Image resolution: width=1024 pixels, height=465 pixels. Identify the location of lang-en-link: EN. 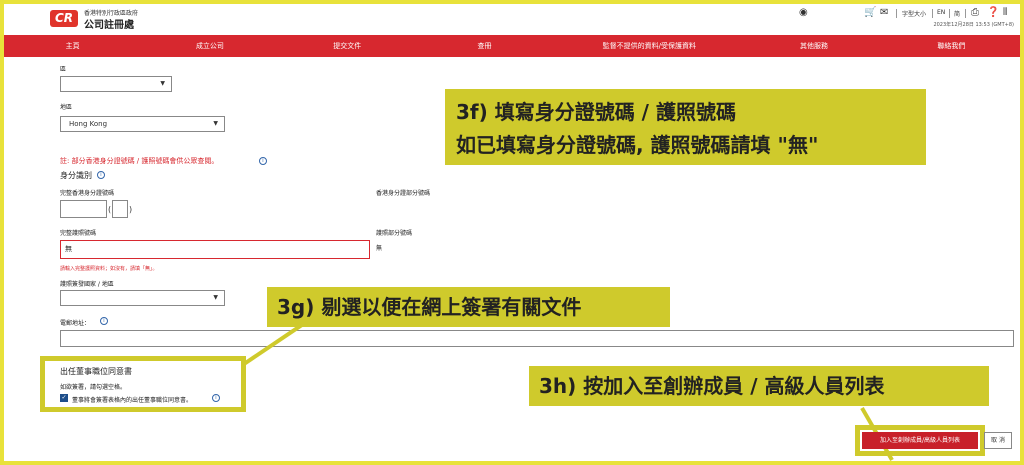
(941, 12).